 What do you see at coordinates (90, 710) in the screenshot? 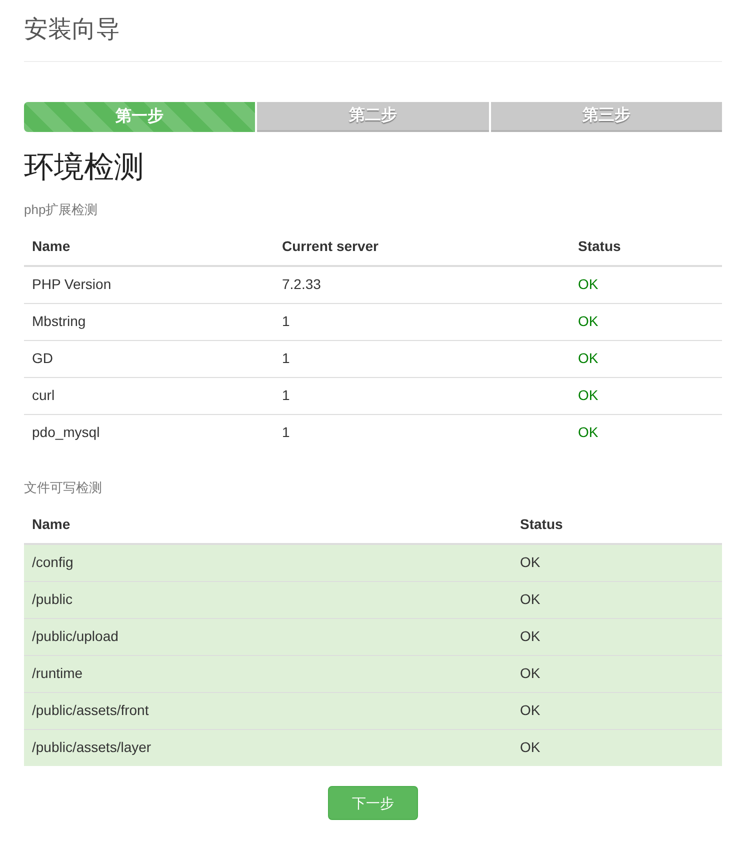
I see `table-cell: /public/assets/front` at bounding box center [90, 710].